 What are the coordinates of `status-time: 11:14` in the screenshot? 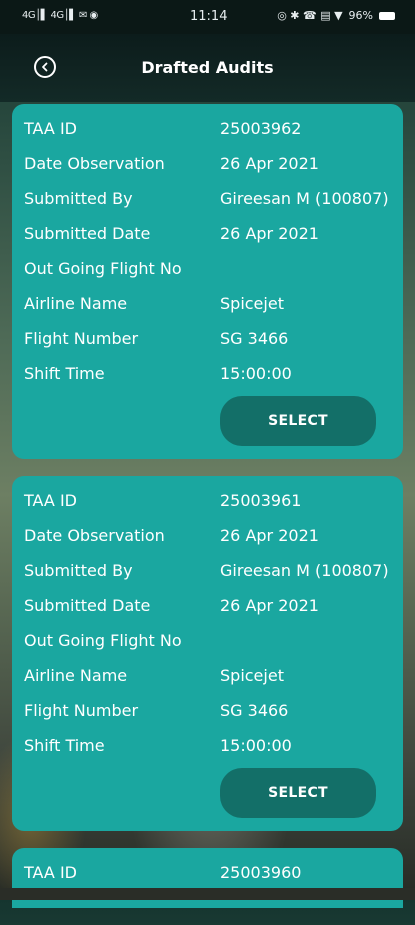 It's located at (209, 16).